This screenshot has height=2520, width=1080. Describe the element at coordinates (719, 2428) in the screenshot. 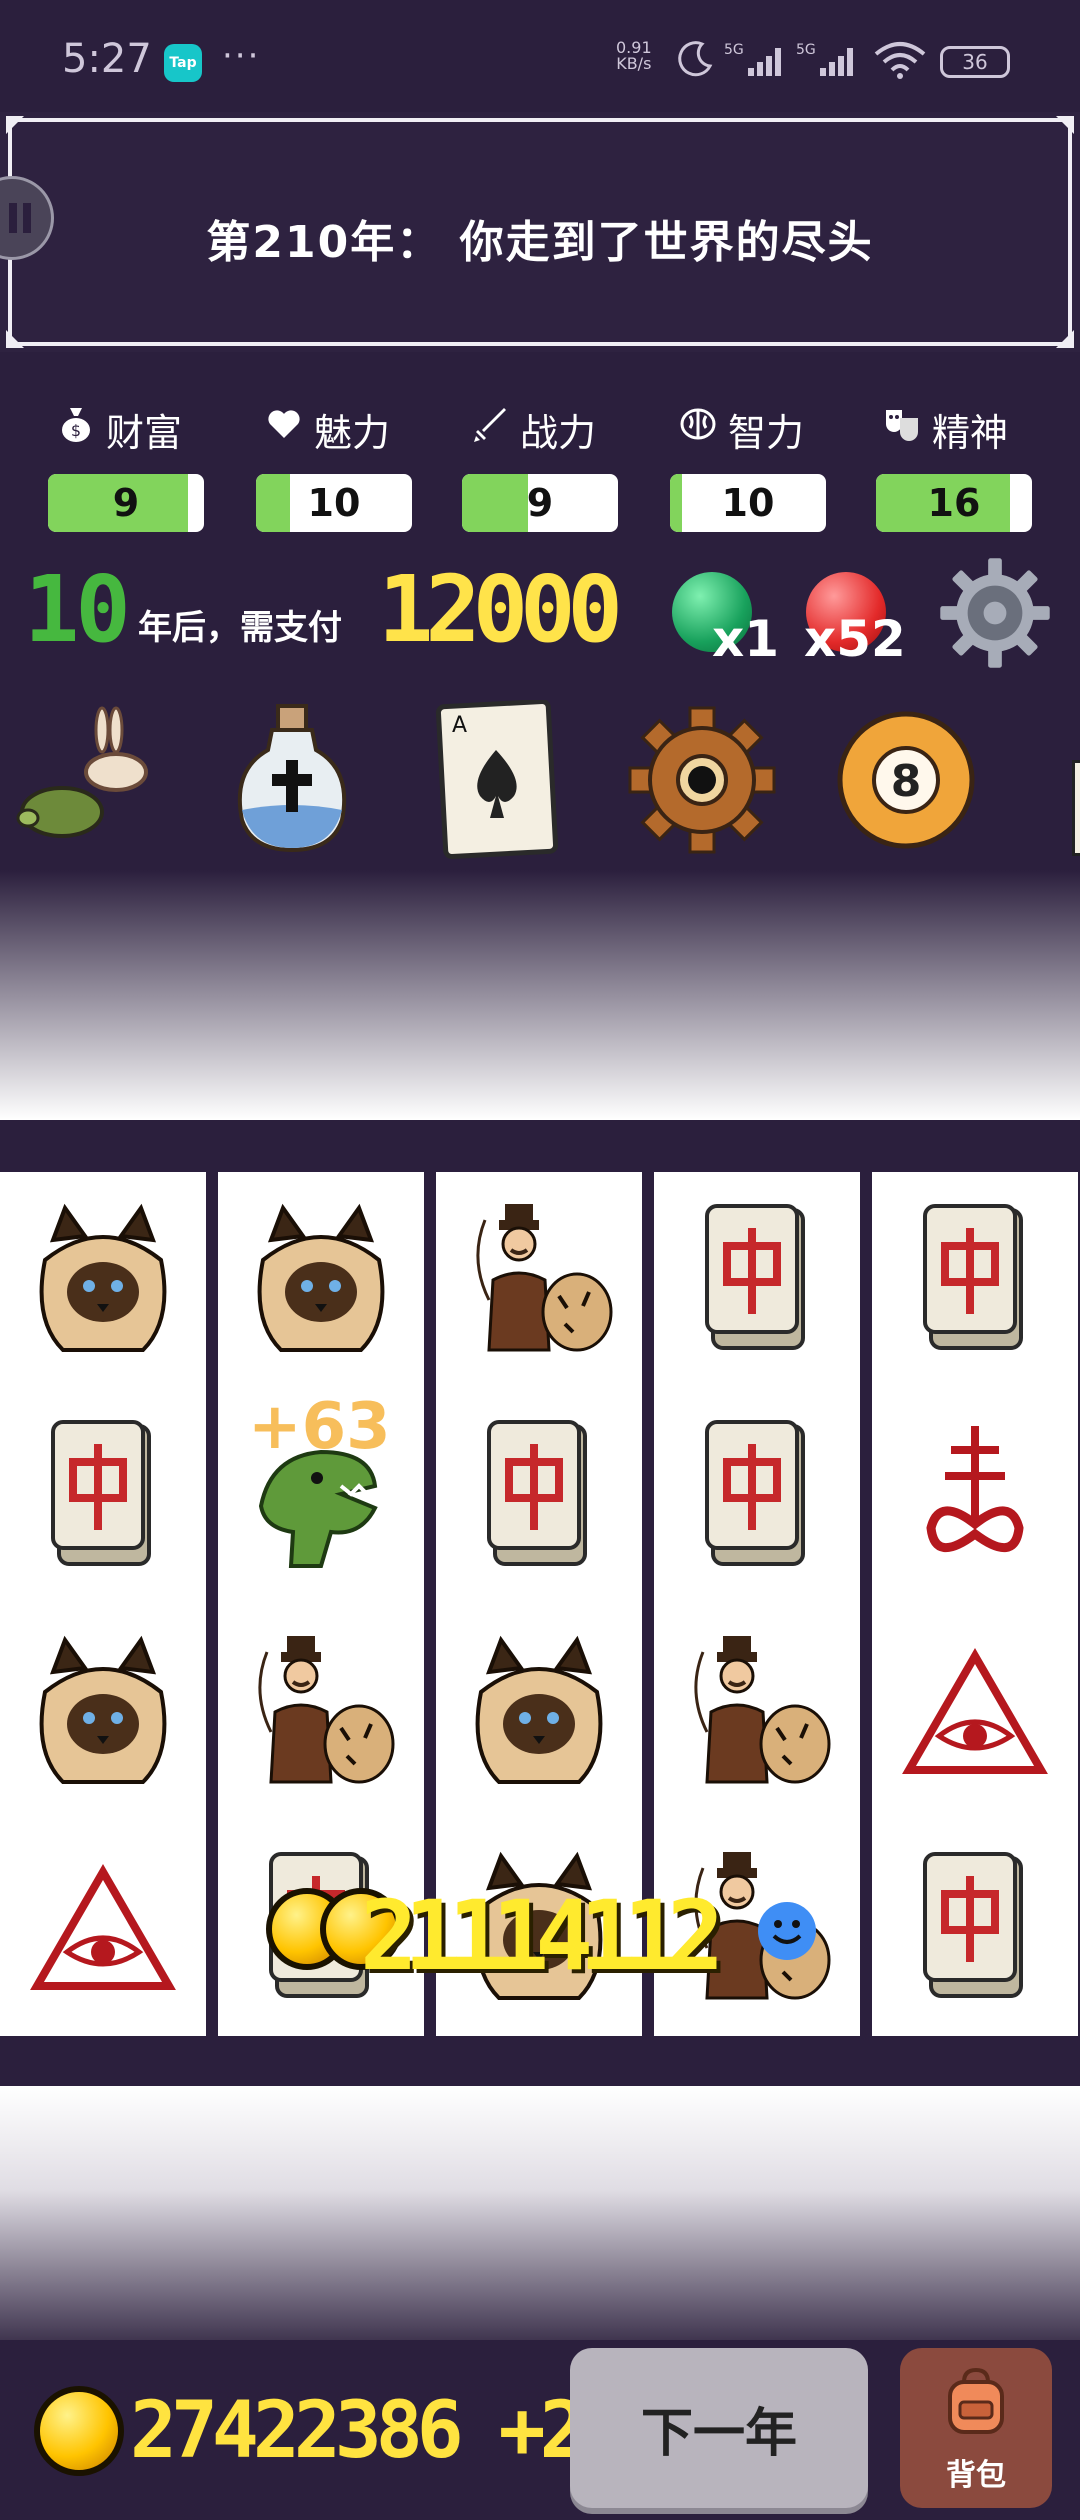

I see `next-year-button: 下一年` at that location.